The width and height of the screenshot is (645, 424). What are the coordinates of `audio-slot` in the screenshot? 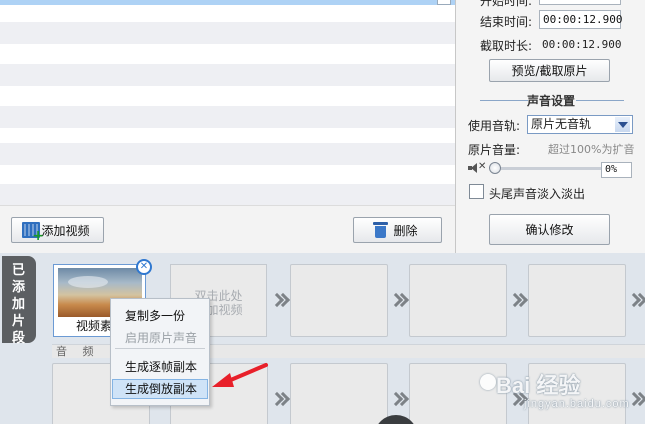 It's located at (339, 393).